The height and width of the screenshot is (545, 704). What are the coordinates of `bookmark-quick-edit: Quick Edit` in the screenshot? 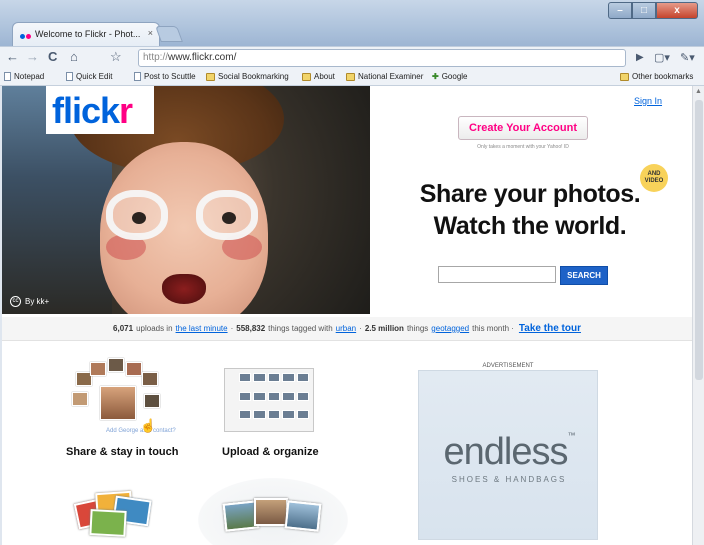 It's located at (89, 76).